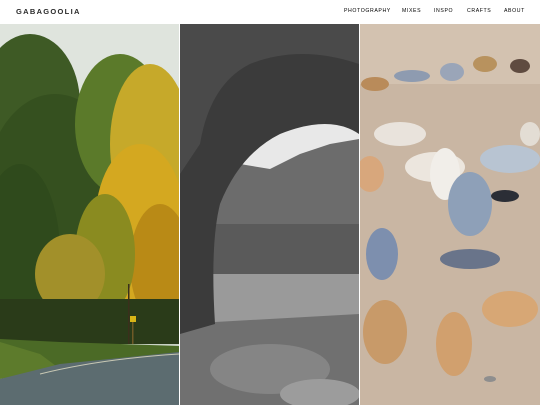 The image size is (540, 405). I want to click on nav-crafts: CRAFTS, so click(479, 11).